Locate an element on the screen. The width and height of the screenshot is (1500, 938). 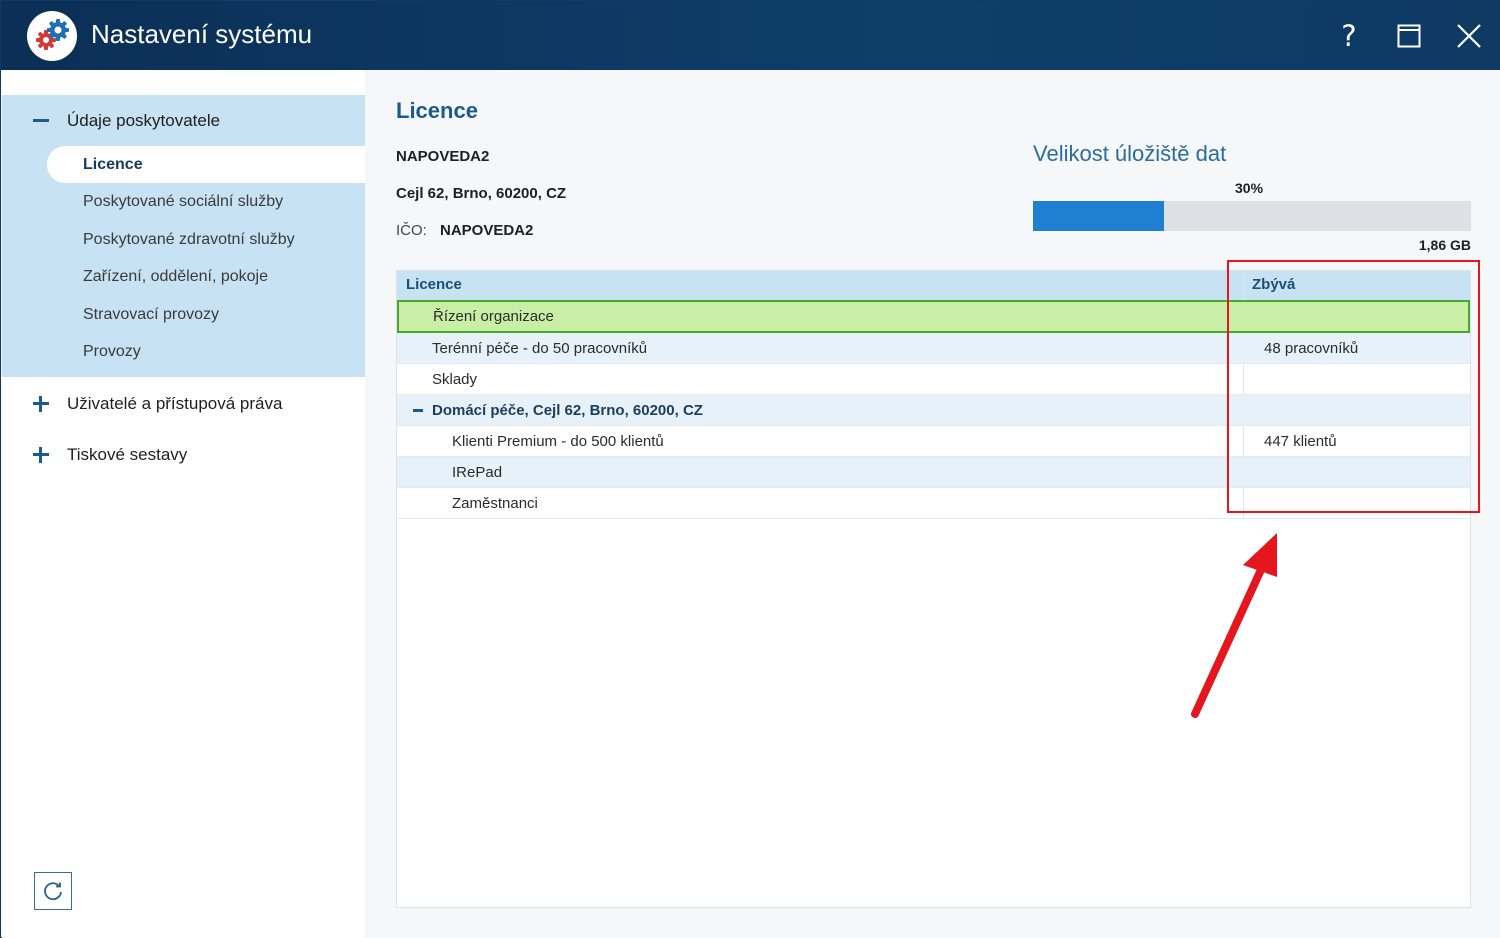
ico-label: IČO: is located at coordinates (411, 230).